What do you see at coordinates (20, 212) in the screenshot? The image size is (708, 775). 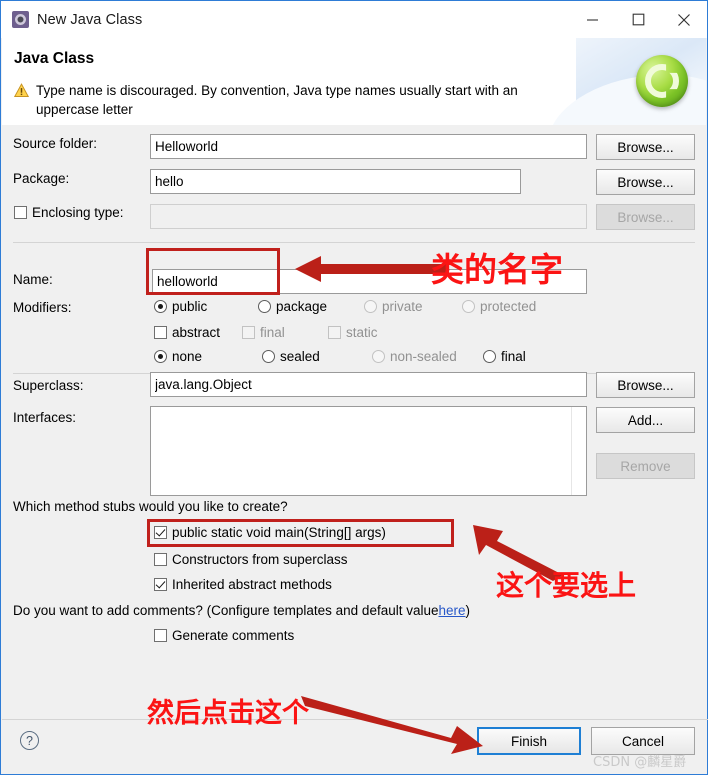 I see `enclosing-type-checkbox-box` at bounding box center [20, 212].